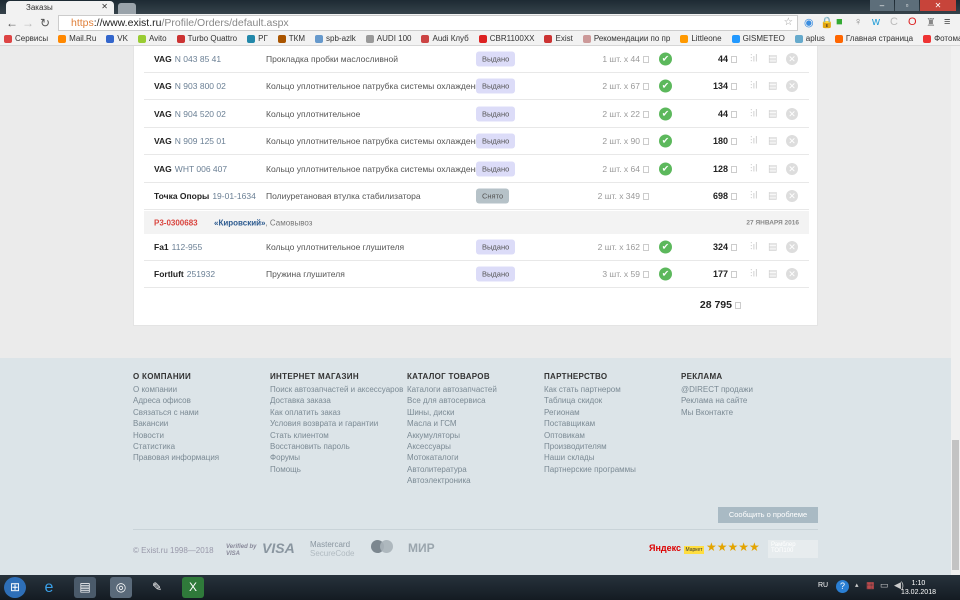  Describe the element at coordinates (152, 38) in the screenshot. I see `bookmark-item: Avito` at that location.